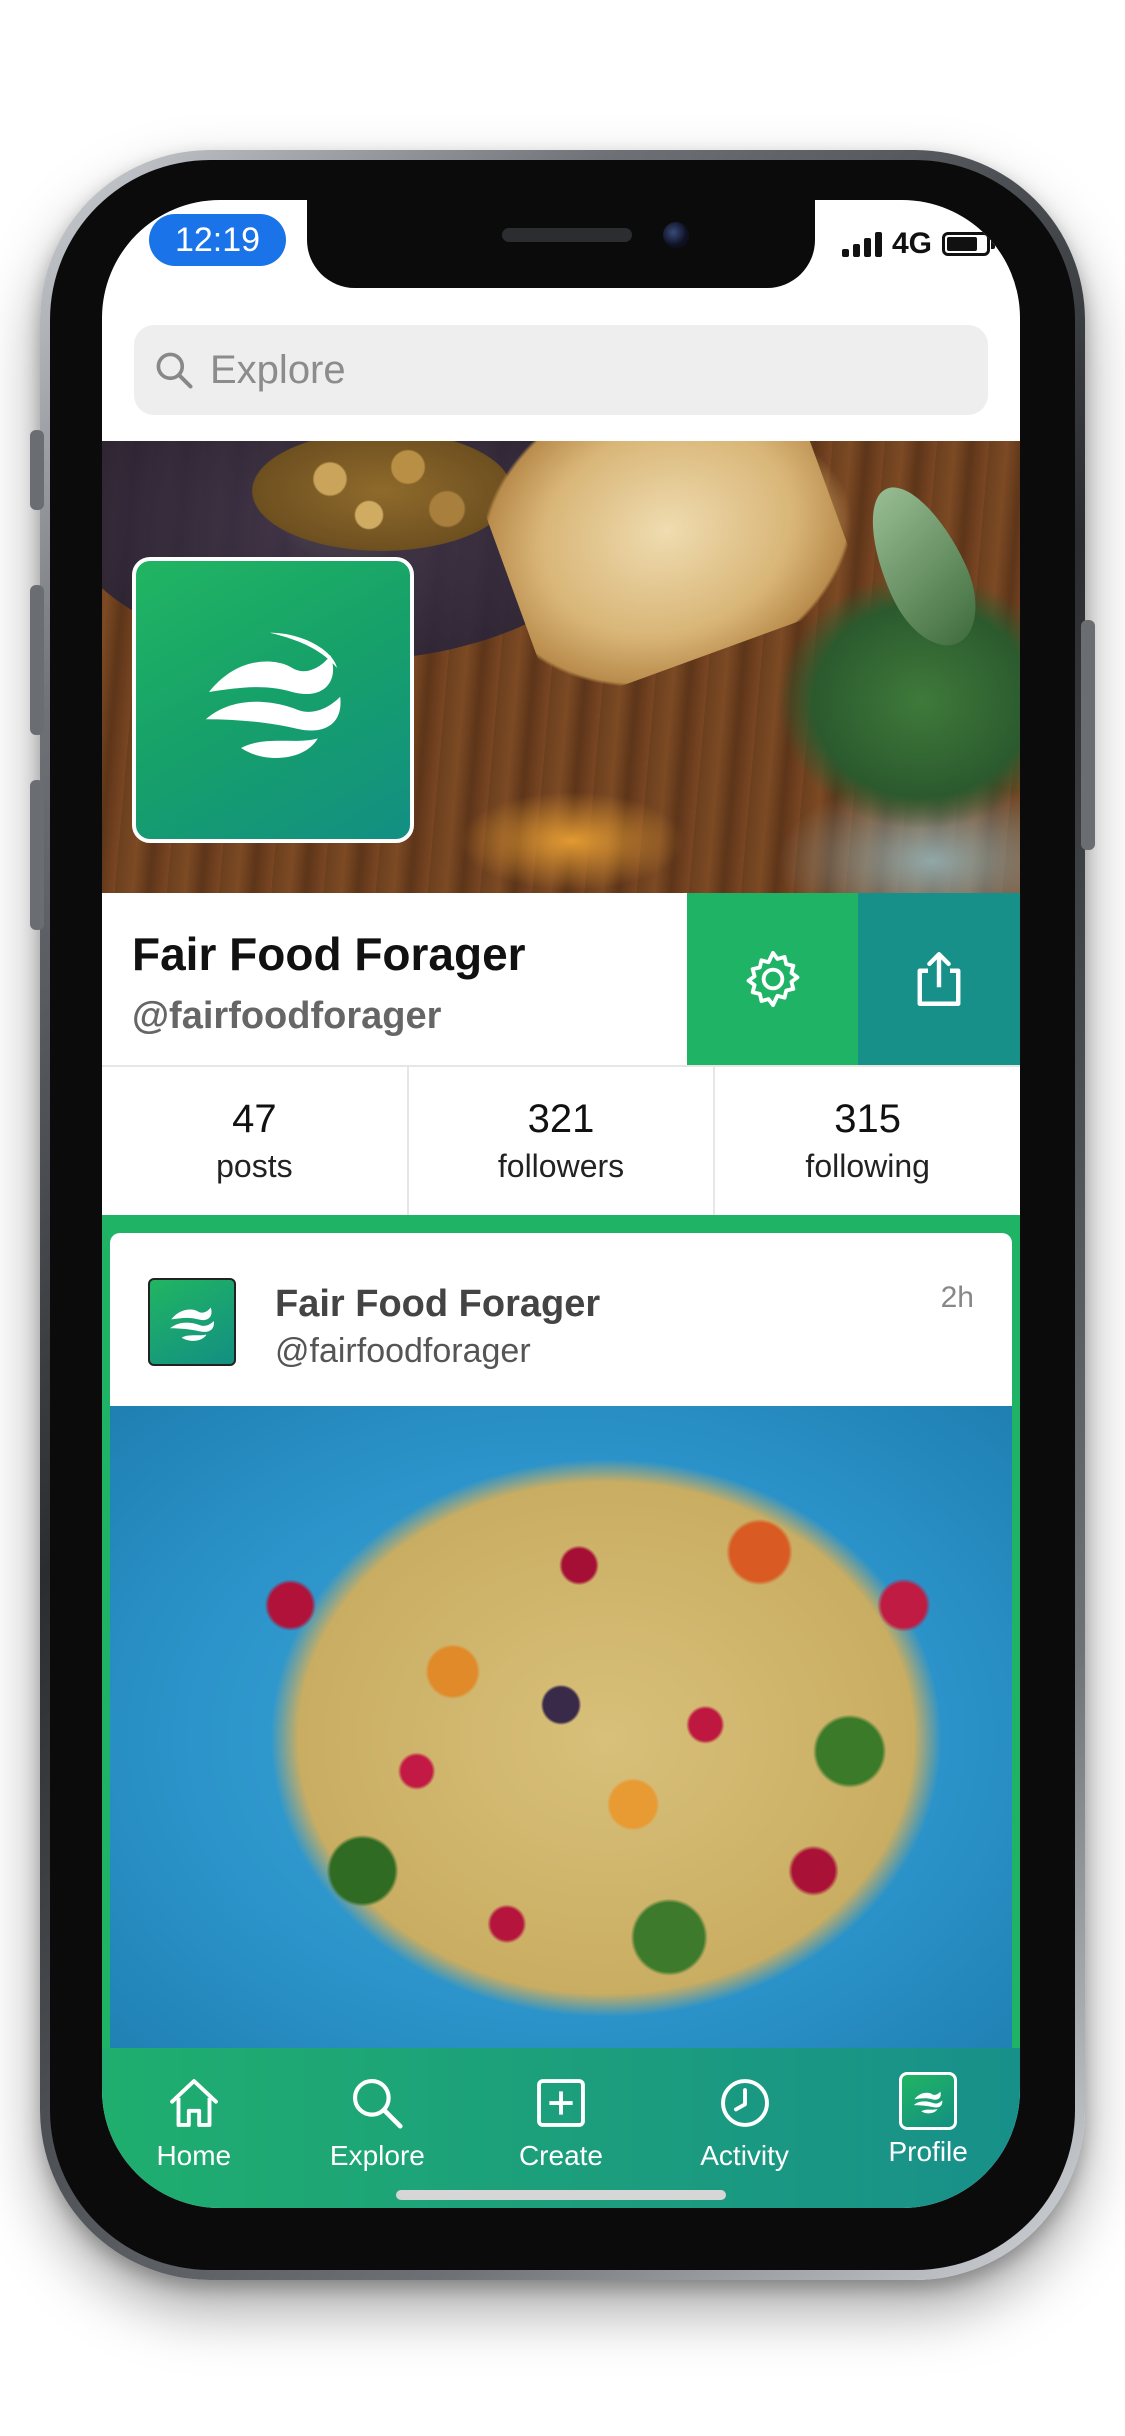 The image size is (1125, 2436). I want to click on home-indicator, so click(561, 2195).